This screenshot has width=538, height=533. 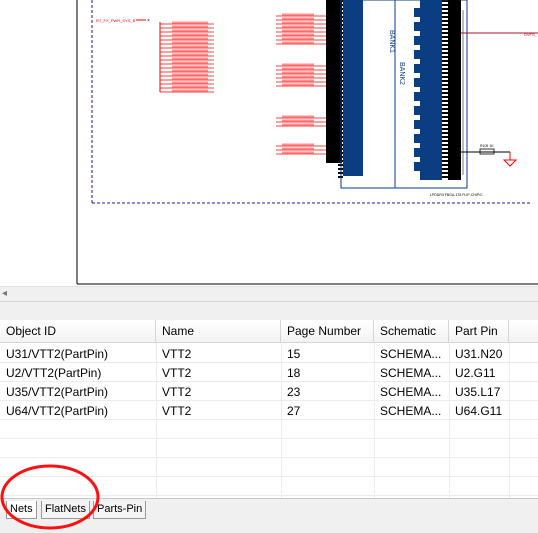 I want to click on tab-nets: Nets, so click(x=21, y=510).